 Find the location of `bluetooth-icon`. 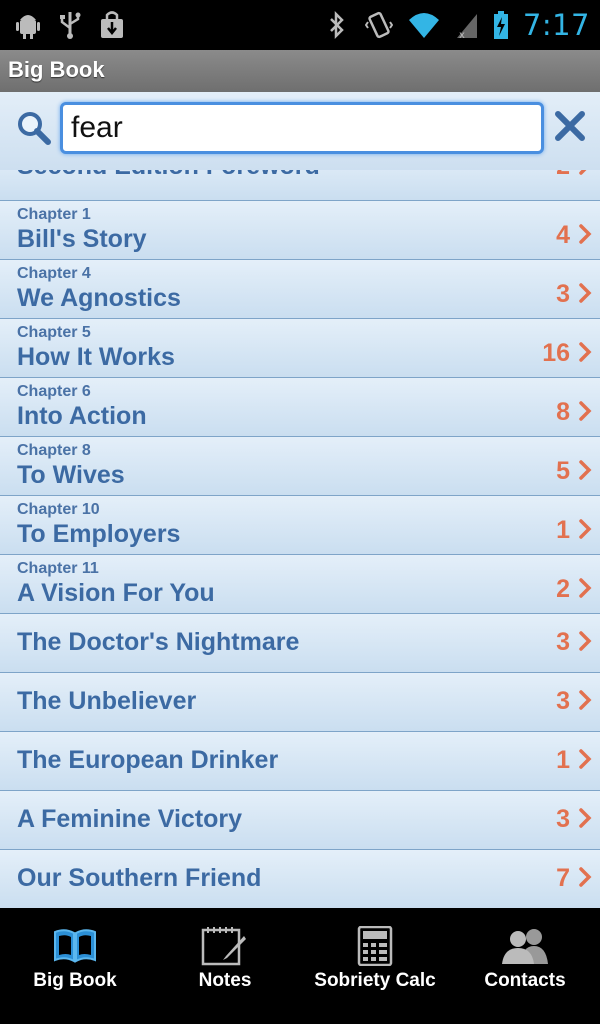

bluetooth-icon is located at coordinates (336, 25).